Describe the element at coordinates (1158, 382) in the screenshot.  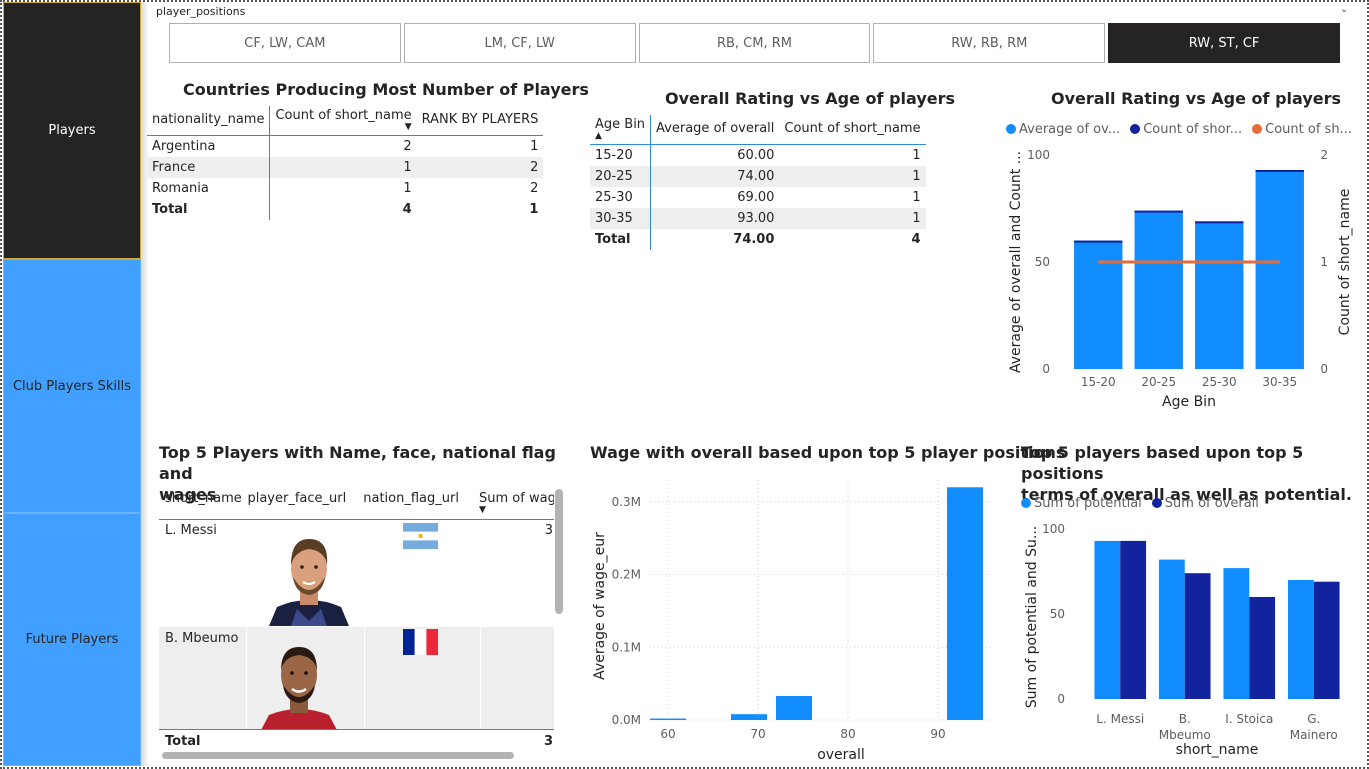
I see `x-tick-label: 20-25` at that location.